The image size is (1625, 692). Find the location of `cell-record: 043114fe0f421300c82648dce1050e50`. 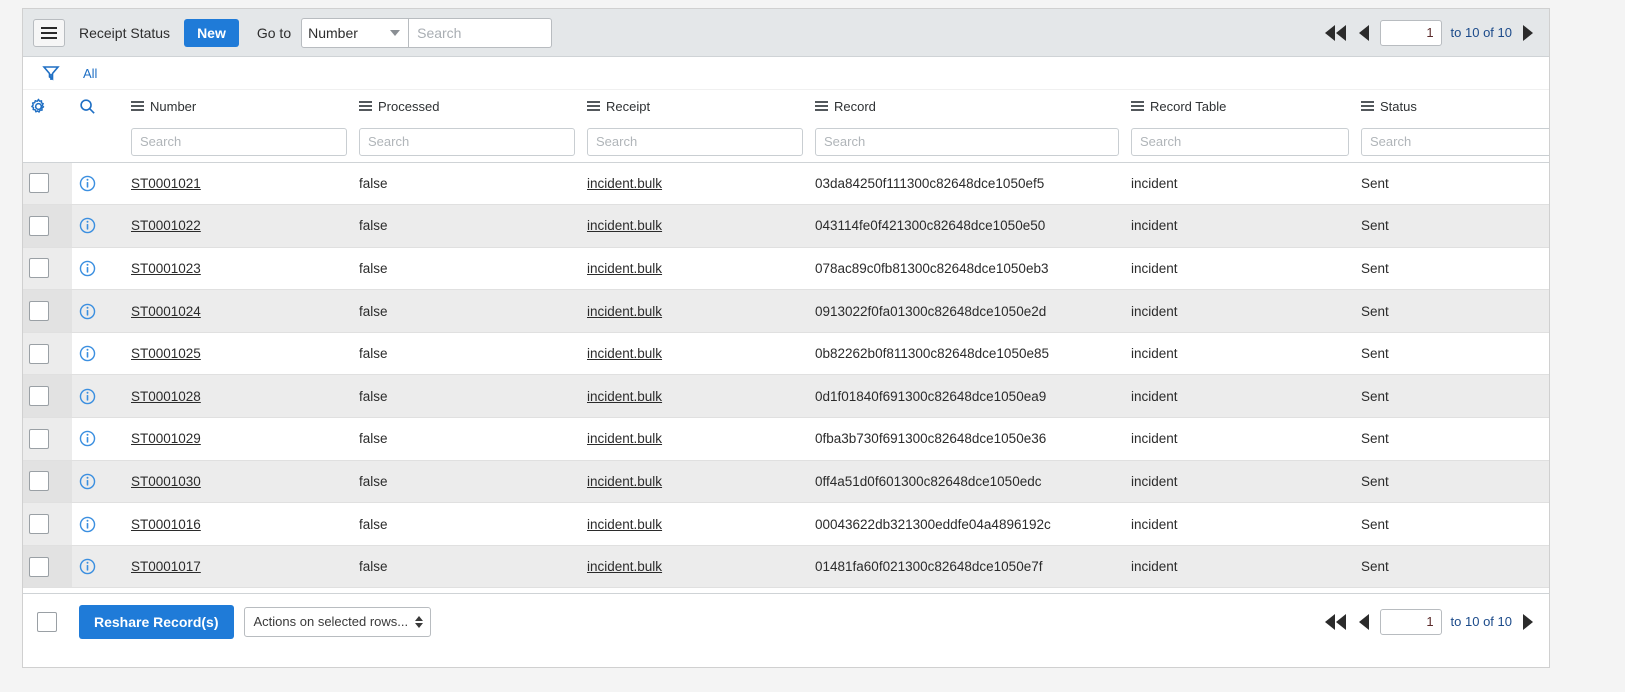

cell-record: 043114fe0f421300c82648dce1050e50 is located at coordinates (967, 226).